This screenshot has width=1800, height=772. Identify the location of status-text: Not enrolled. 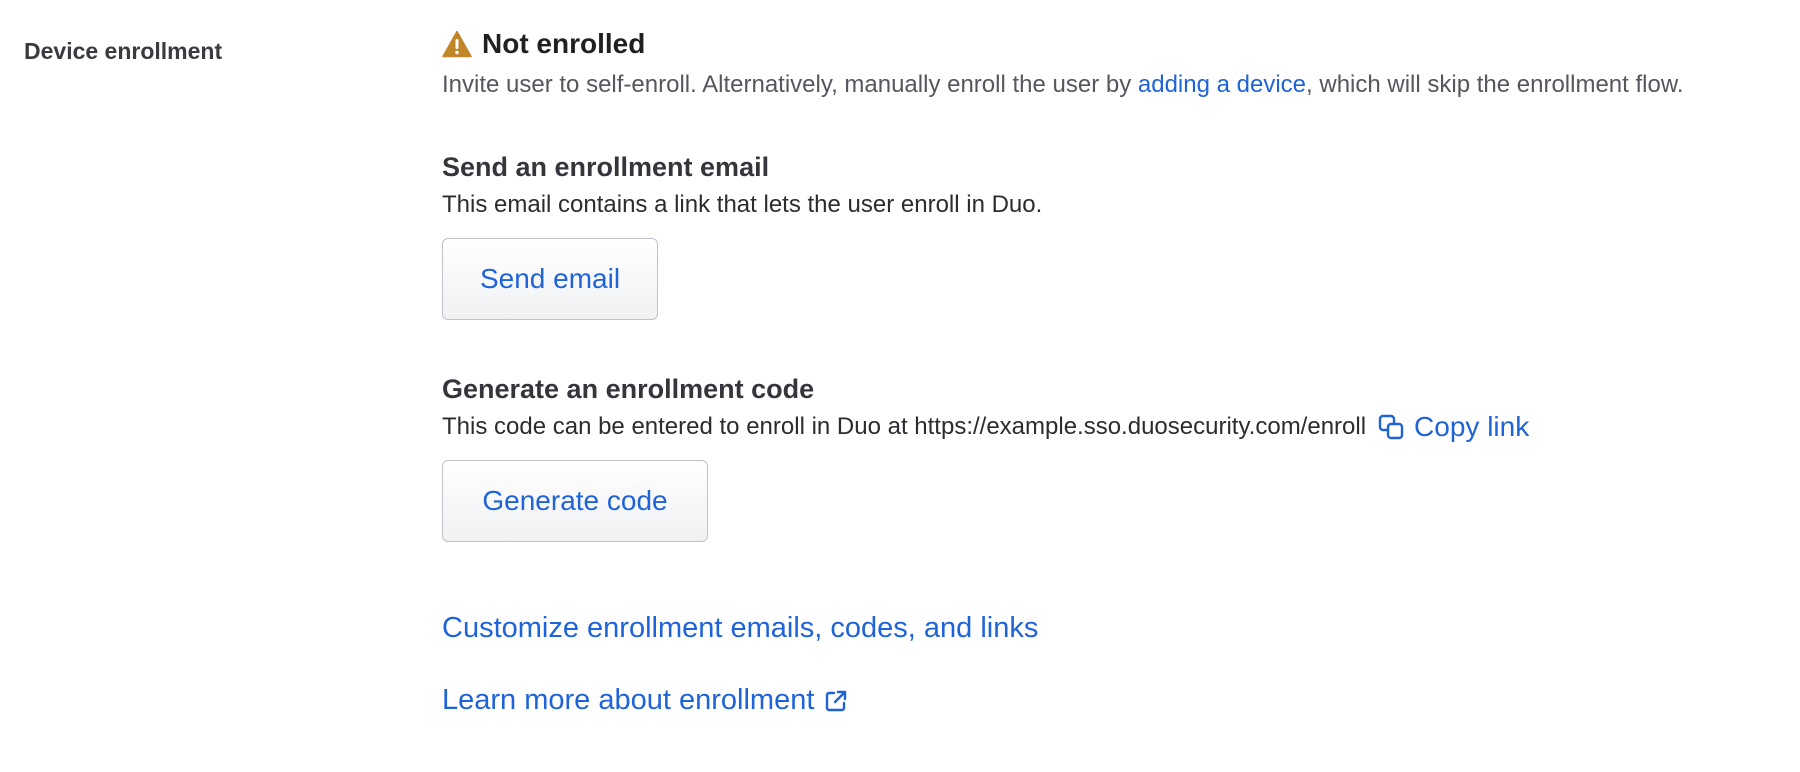
(564, 43).